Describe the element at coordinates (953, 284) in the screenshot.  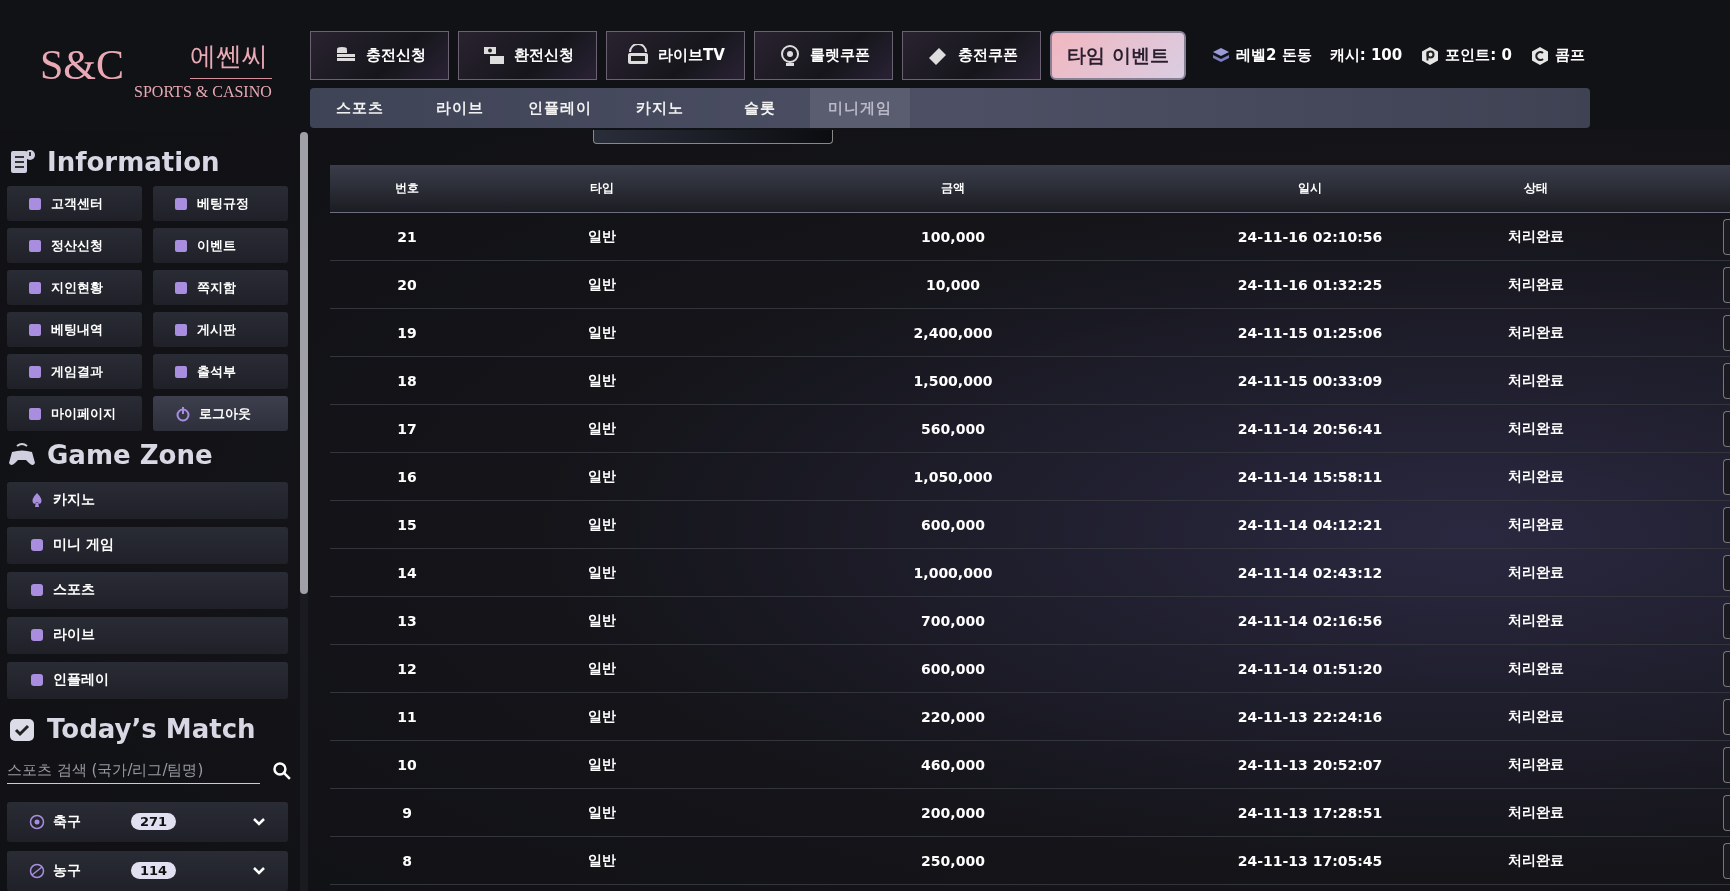
I see `table-cell-text: 10,000` at that location.